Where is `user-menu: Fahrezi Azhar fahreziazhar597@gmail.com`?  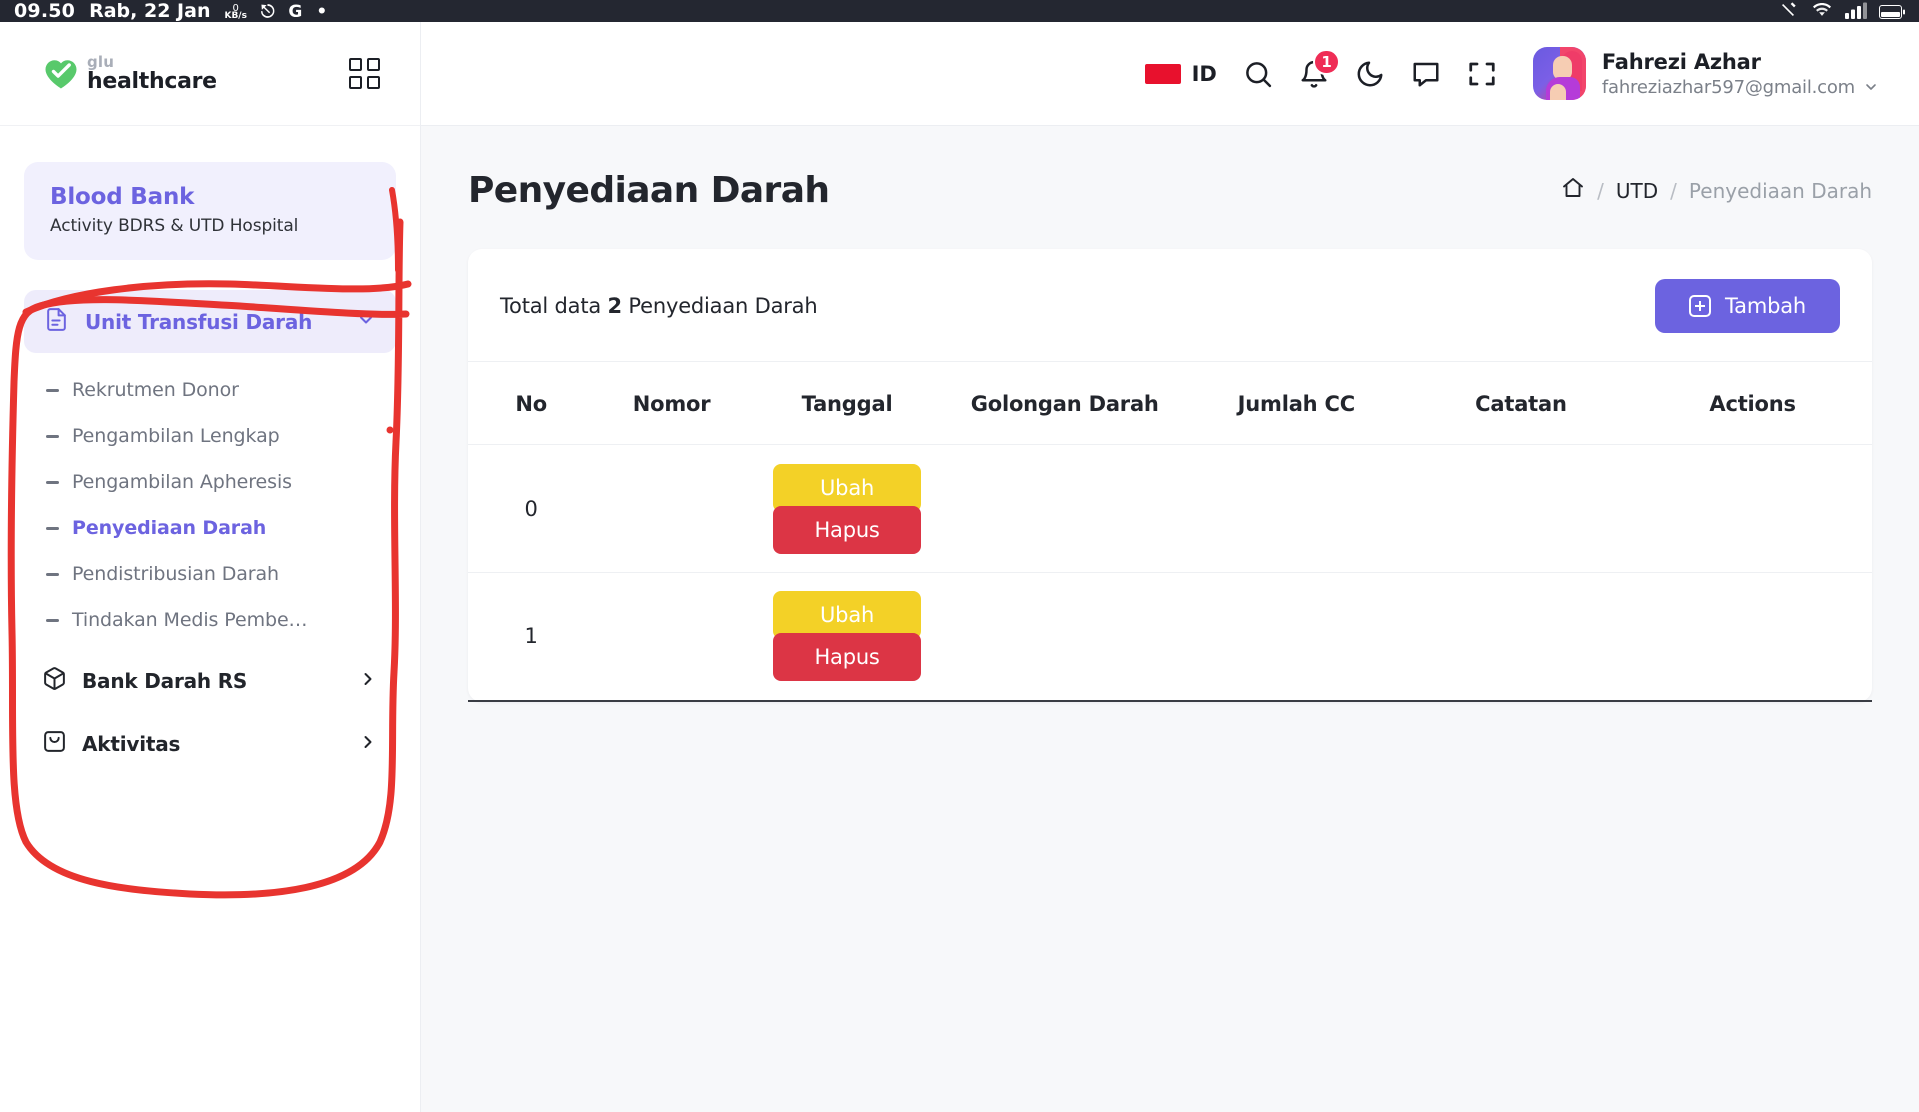
user-menu: Fahrezi Azhar fahreziazhar597@gmail.com is located at coordinates (1705, 73).